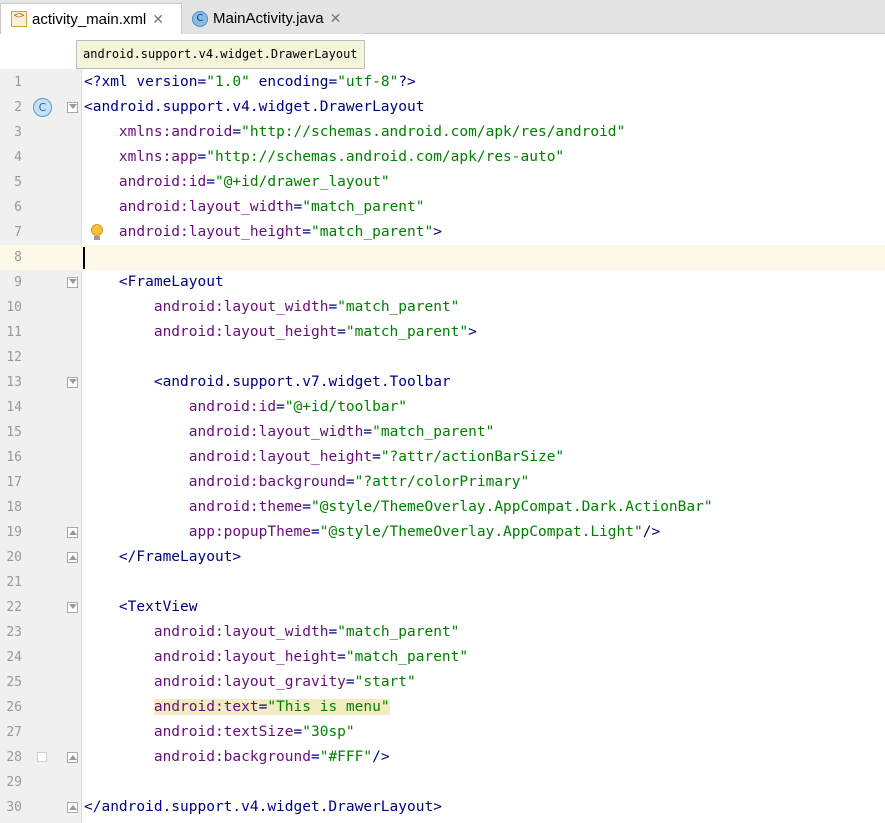 The height and width of the screenshot is (823, 885). I want to click on line-number: 30, so click(14, 807).